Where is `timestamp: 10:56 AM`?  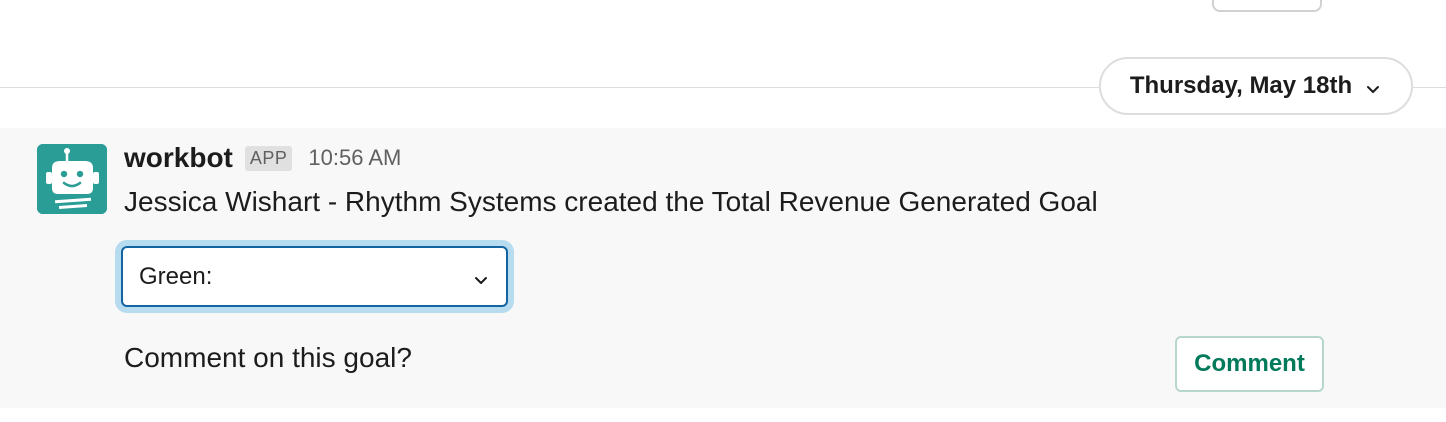 timestamp: 10:56 AM is located at coordinates (354, 158).